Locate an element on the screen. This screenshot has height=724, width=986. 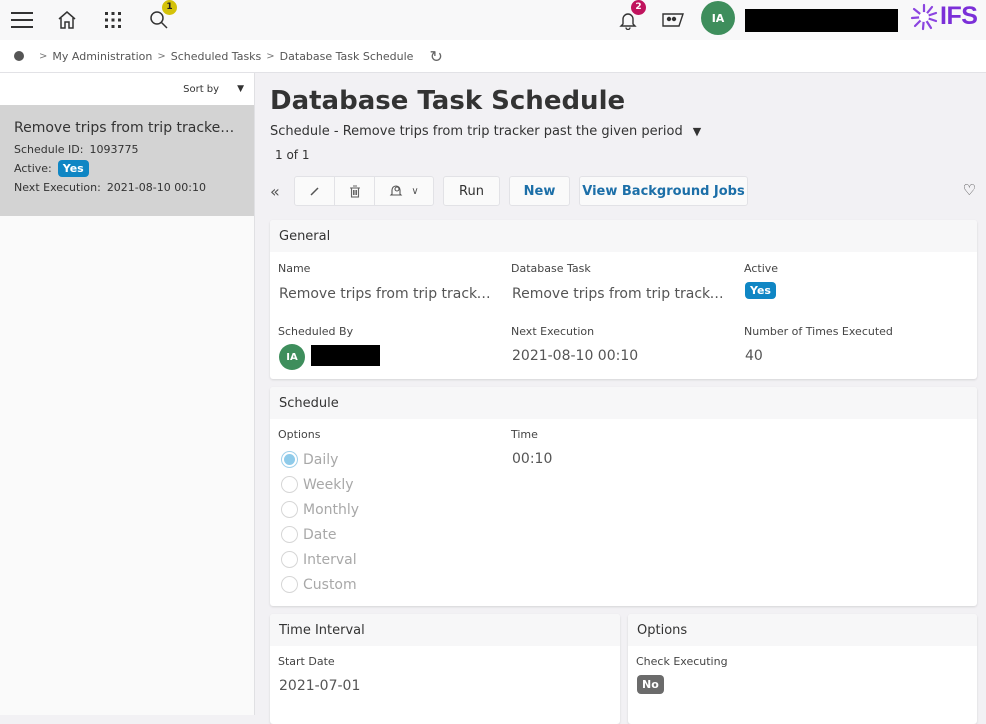
general-header: General is located at coordinates (623, 236).